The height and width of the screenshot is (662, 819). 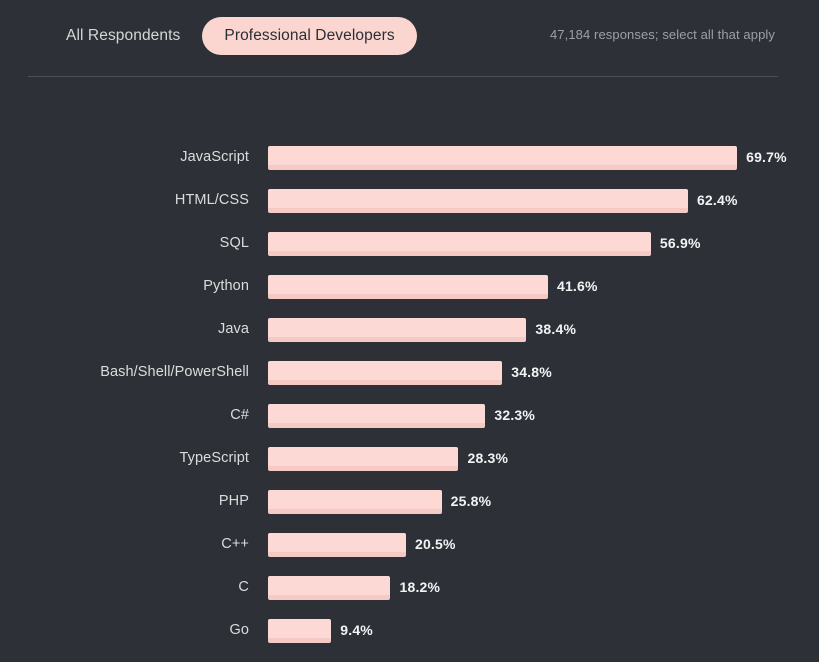 What do you see at coordinates (403, 76) in the screenshot?
I see `header-divider` at bounding box center [403, 76].